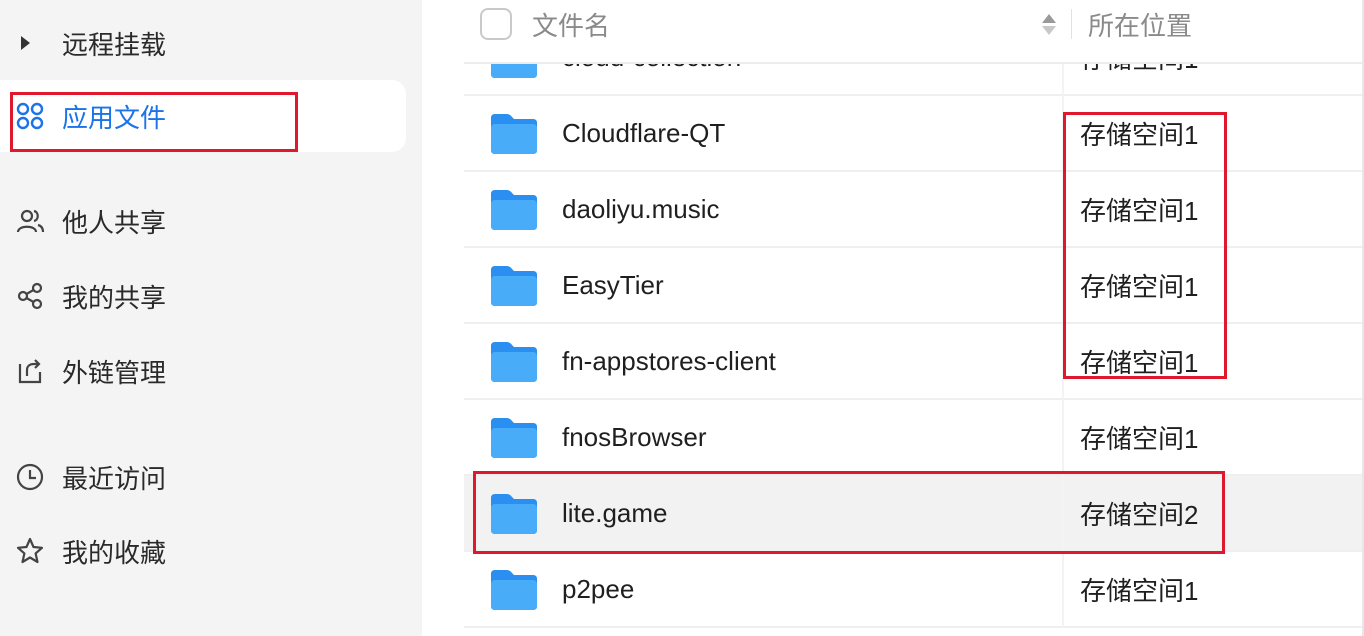 This screenshot has width=1364, height=636. Describe the element at coordinates (812, 68) in the screenshot. I see `file-name: cloud-collection` at that location.